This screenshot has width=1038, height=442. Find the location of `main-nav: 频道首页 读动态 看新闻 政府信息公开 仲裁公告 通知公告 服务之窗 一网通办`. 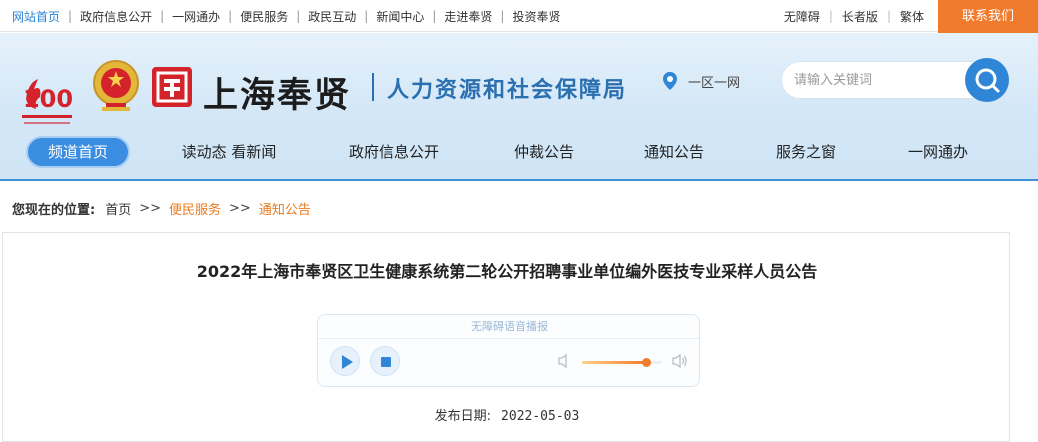

main-nav: 频道首页 读动态 看新闻 政府信息公开 仲裁公告 通知公告 服务之窗 一网通办 is located at coordinates (519, 156).